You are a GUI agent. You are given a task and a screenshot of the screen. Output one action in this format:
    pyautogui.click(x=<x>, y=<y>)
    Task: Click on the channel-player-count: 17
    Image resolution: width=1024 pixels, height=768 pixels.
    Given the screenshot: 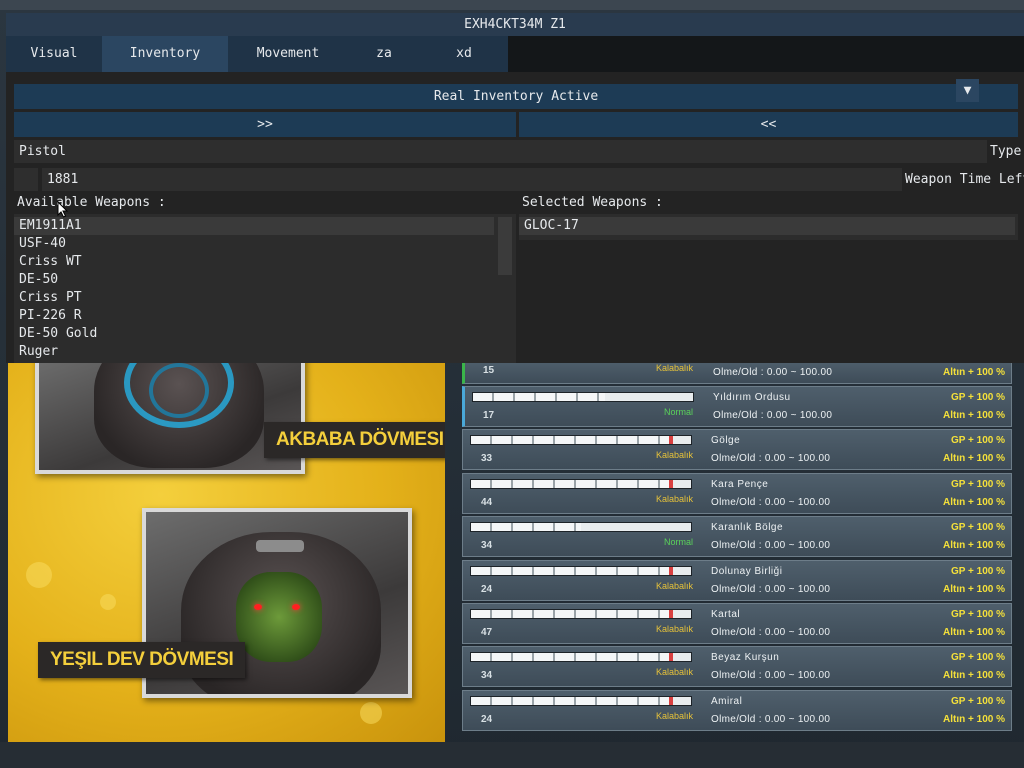 What is the action you would take?
    pyautogui.click(x=489, y=415)
    